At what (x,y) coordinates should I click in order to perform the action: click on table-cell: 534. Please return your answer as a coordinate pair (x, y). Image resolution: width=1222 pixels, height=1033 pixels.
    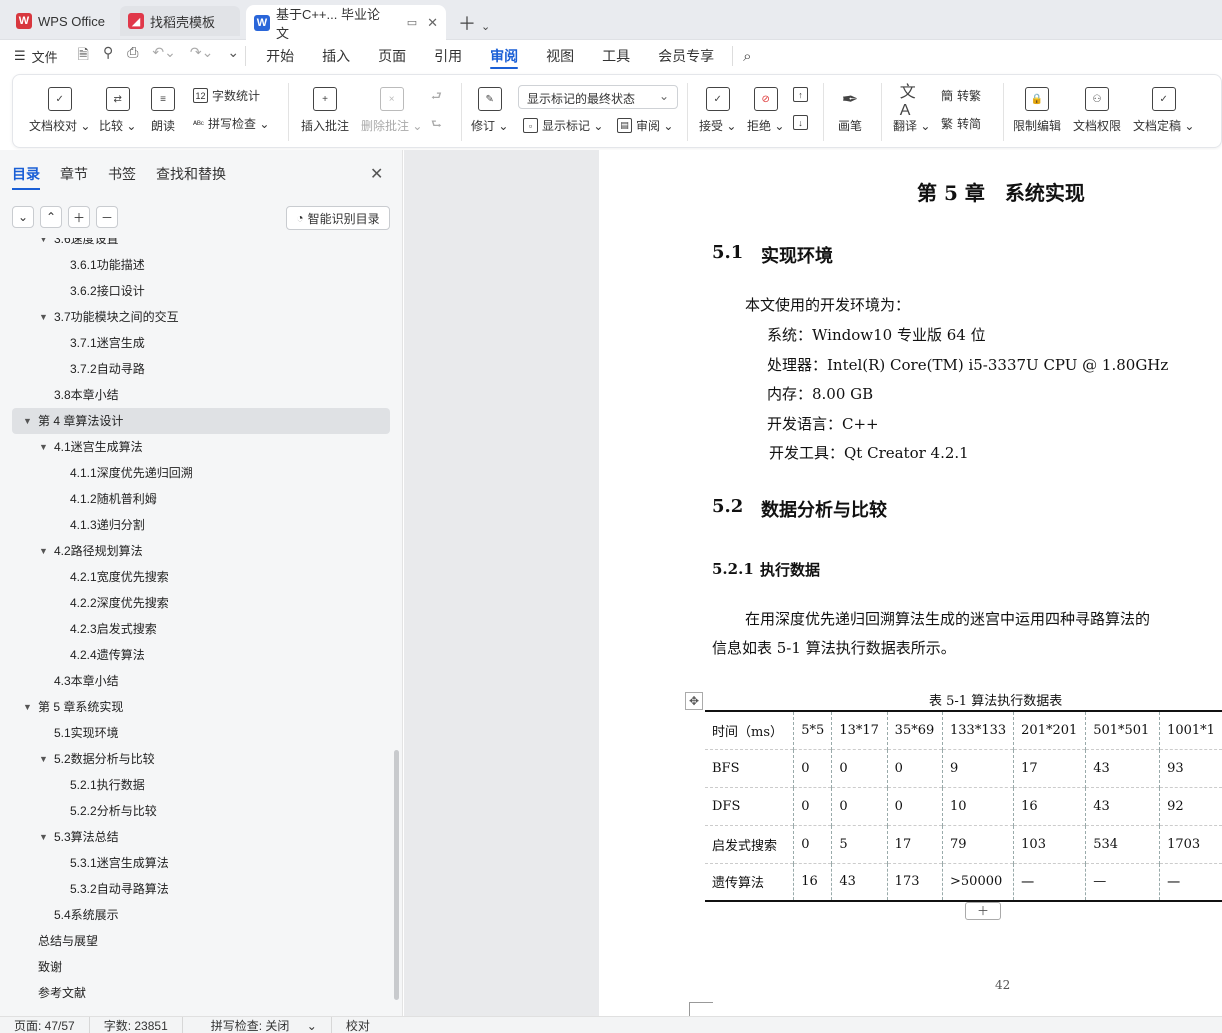
    Looking at the image, I should click on (1122, 843).